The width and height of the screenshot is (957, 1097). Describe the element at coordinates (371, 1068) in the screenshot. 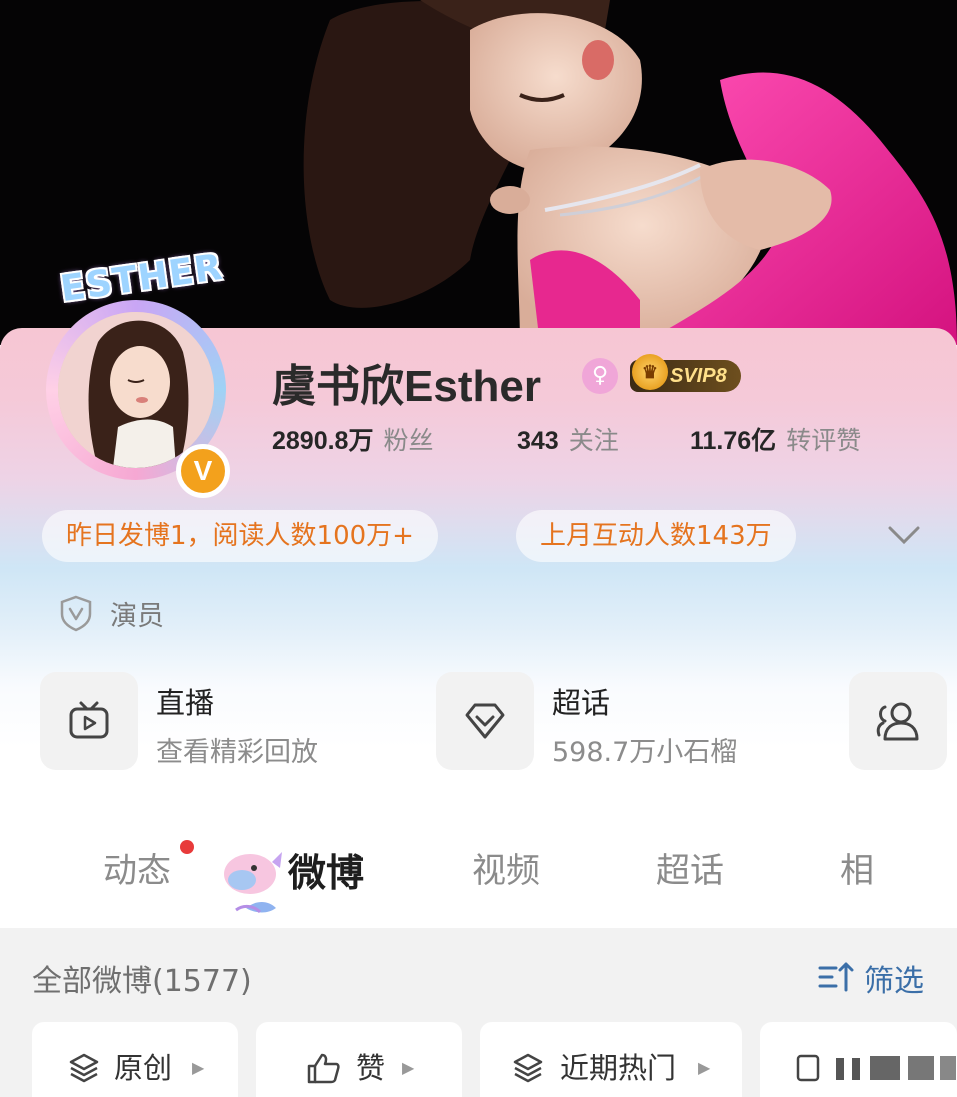

I see `chip-label: 赞` at that location.